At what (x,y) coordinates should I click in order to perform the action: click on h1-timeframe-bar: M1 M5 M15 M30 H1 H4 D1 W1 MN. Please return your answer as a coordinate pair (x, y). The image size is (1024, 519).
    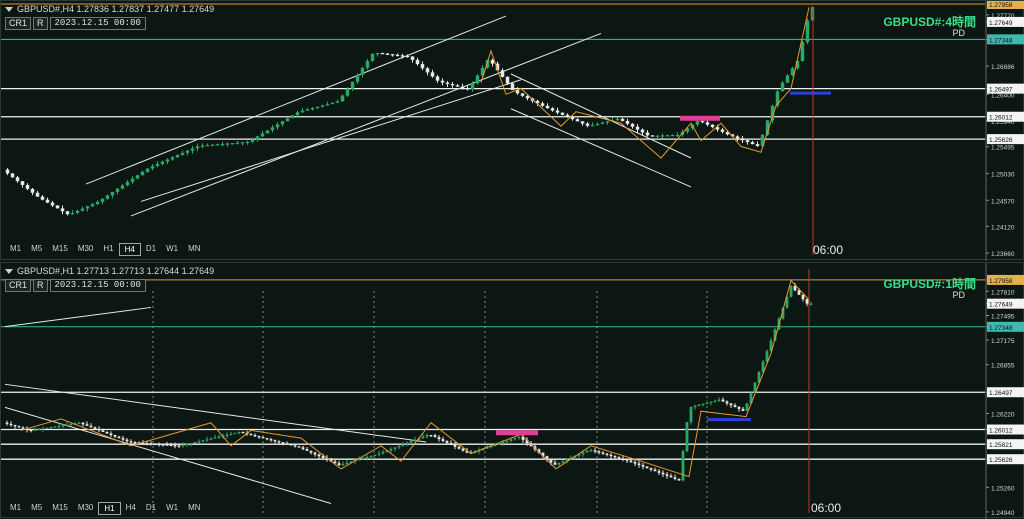
    Looking at the image, I should click on (105, 508).